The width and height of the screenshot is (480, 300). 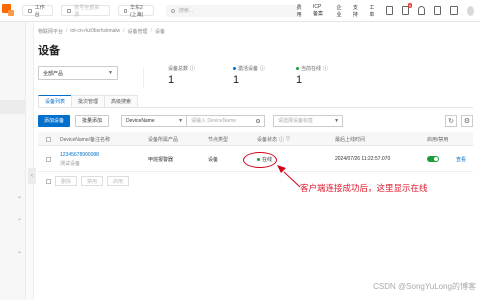 I want to click on annotation-arrow, so click(x=289, y=176).